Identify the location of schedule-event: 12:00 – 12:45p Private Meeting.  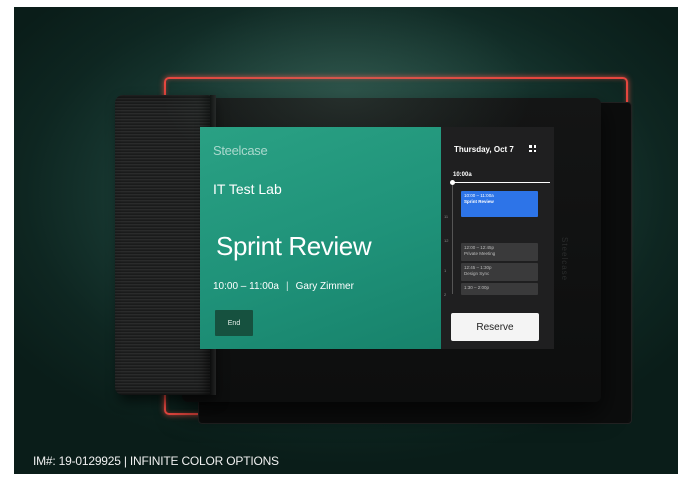
(499, 252).